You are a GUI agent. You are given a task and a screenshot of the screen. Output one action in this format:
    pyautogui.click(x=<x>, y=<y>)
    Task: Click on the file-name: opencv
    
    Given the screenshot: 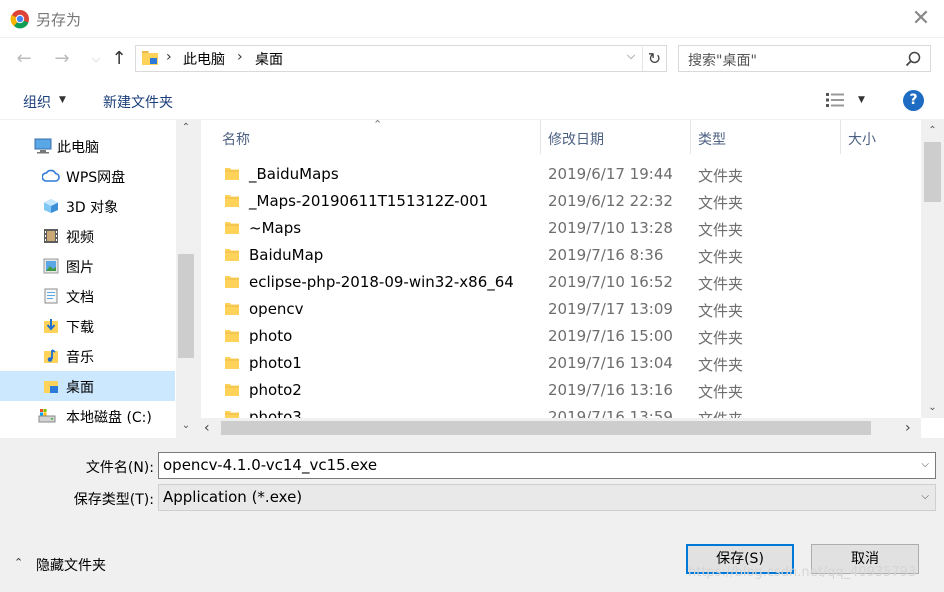 What is the action you would take?
    pyautogui.click(x=276, y=309)
    